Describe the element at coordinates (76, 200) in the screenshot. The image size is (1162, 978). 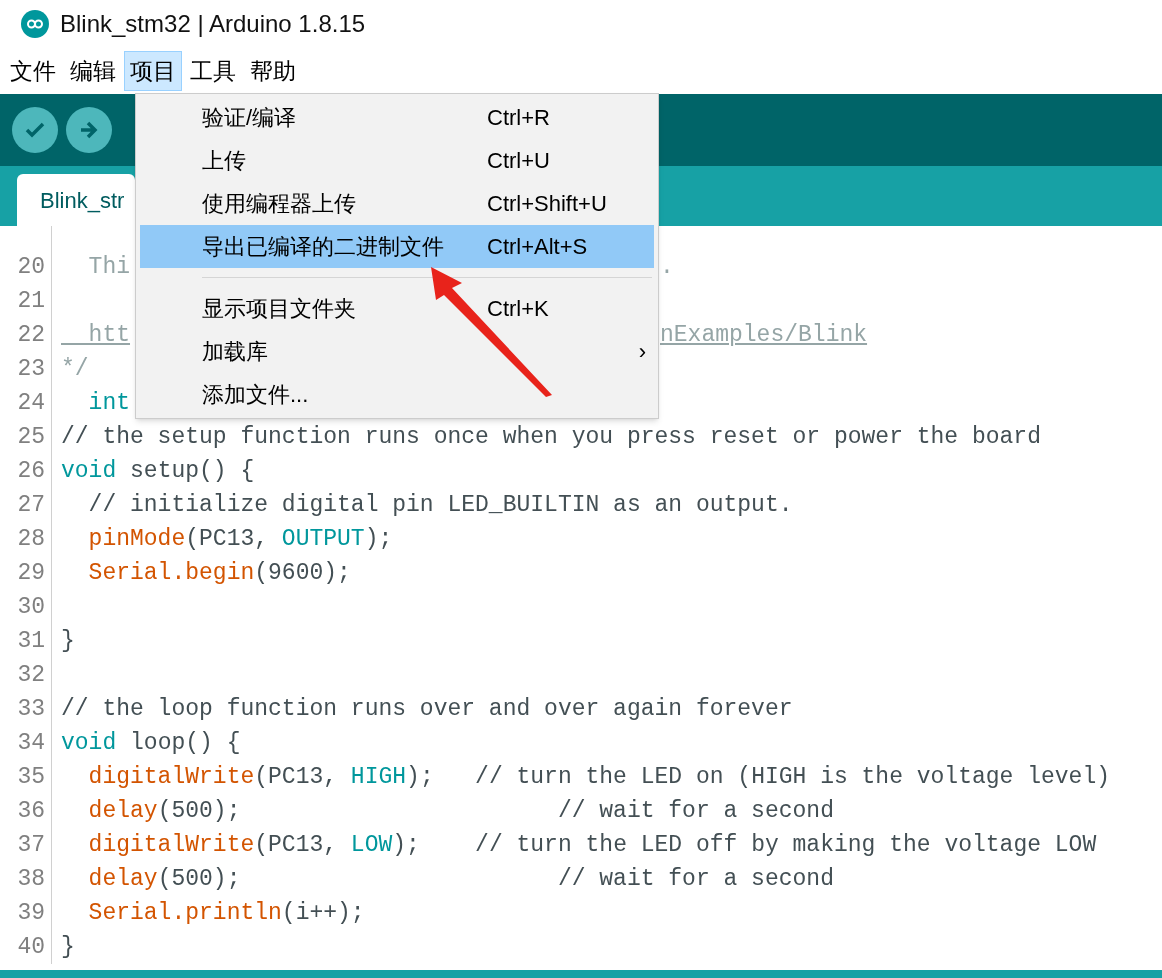
I see `file-tab: Blink_str` at that location.